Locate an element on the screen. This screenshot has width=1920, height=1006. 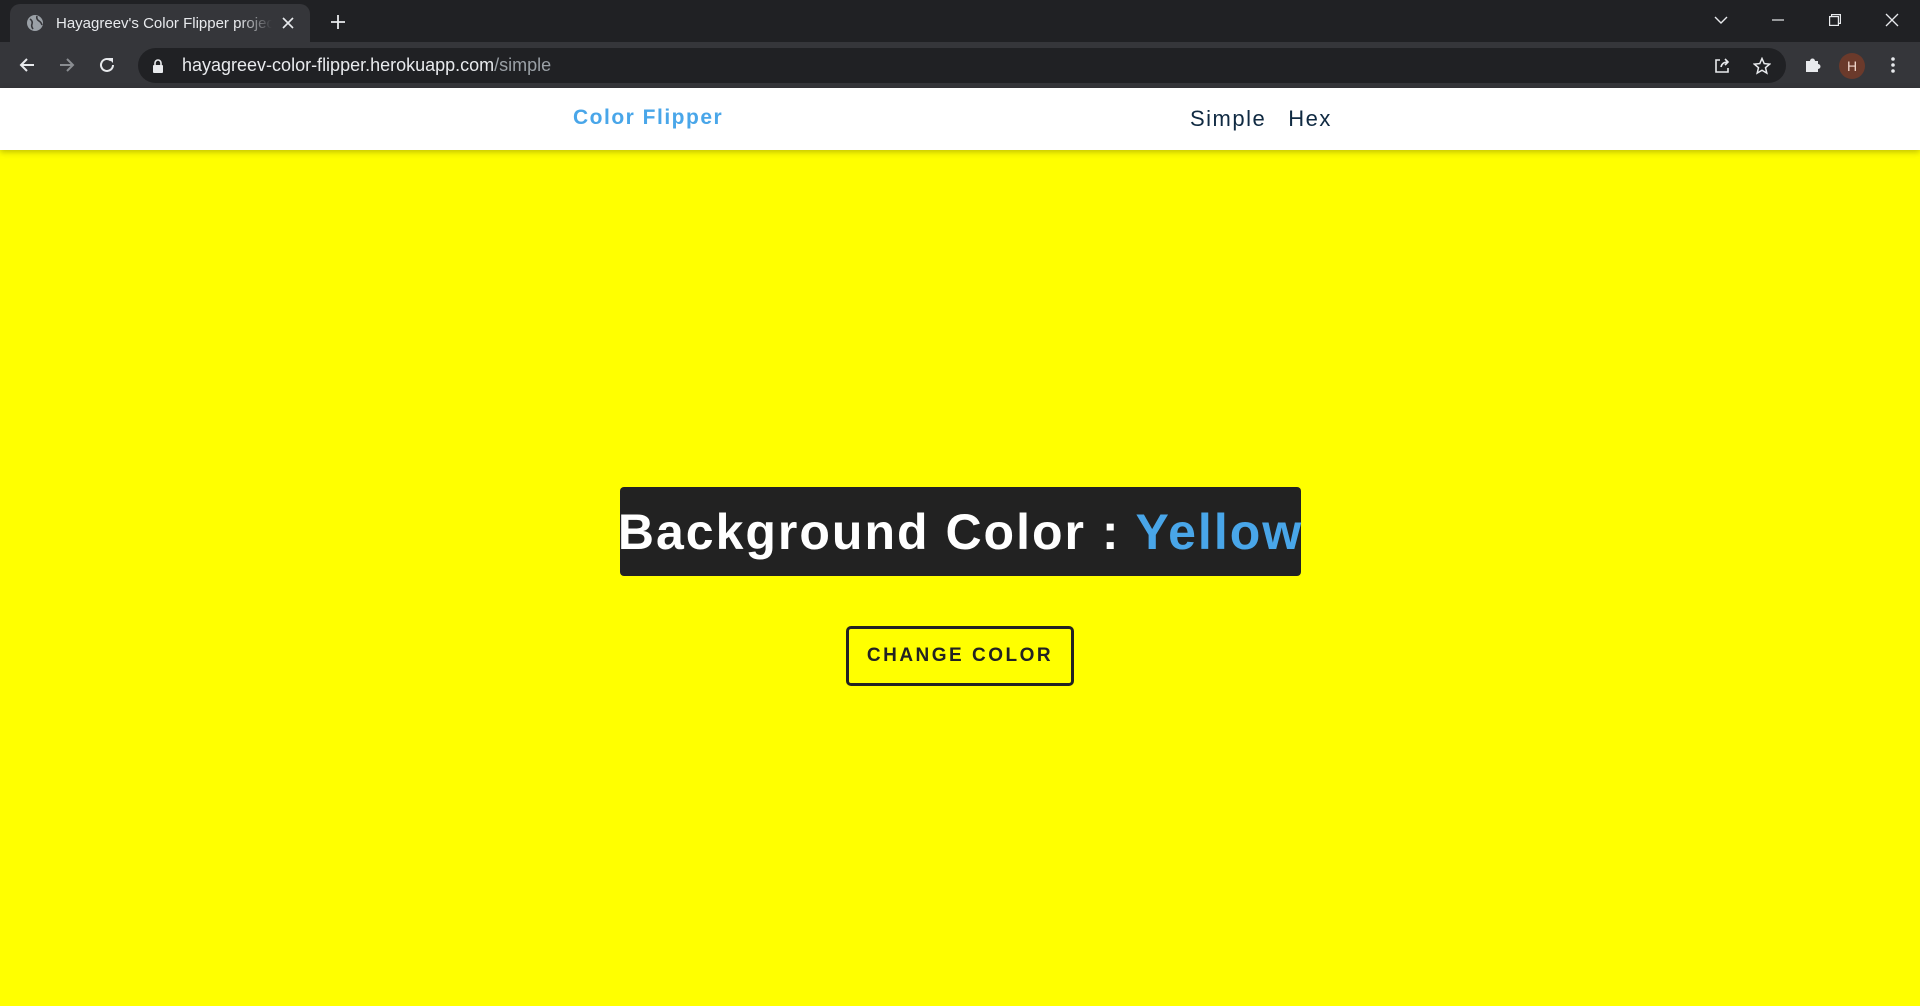
restore-icon is located at coordinates (1834, 20).